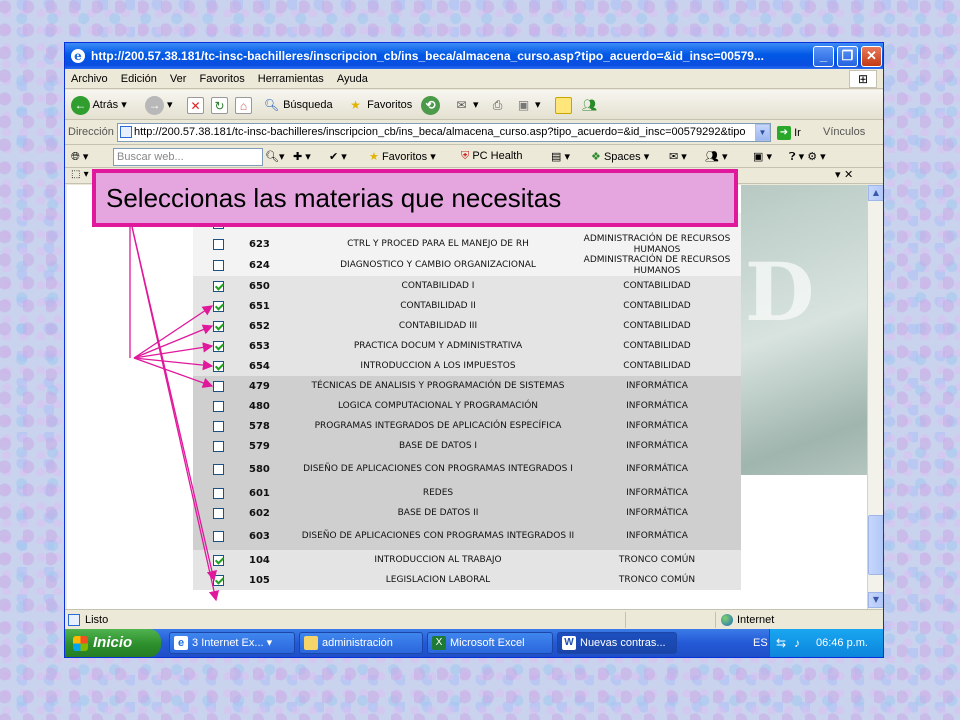 The width and height of the screenshot is (960, 720). Describe the element at coordinates (275, 156) in the screenshot. I see `web-search-button: 🔍︎▾` at that location.